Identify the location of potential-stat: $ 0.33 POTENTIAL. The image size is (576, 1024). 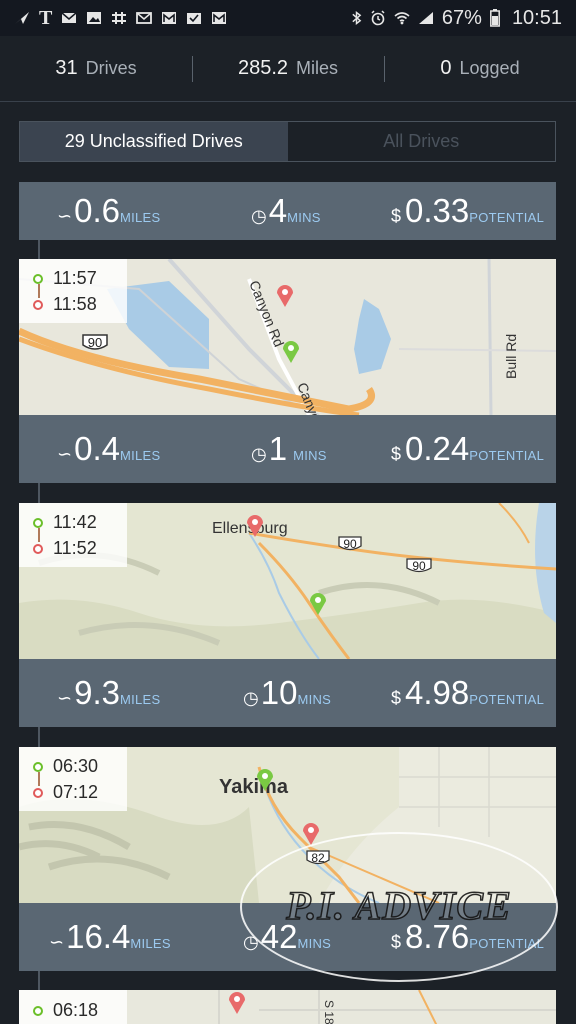
(467, 211).